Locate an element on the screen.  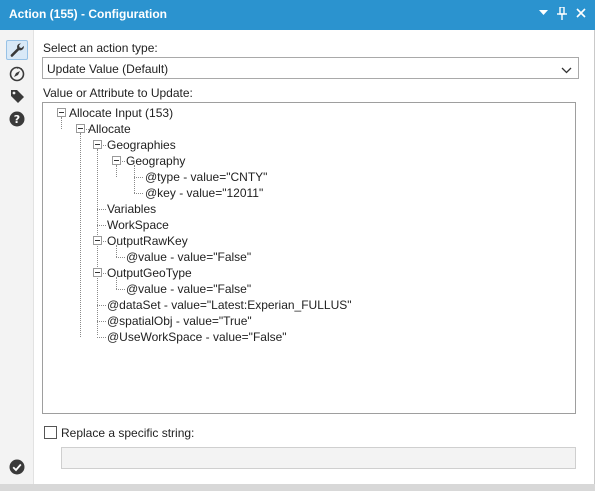
tree-node: WorkSpace is located at coordinates (138, 225).